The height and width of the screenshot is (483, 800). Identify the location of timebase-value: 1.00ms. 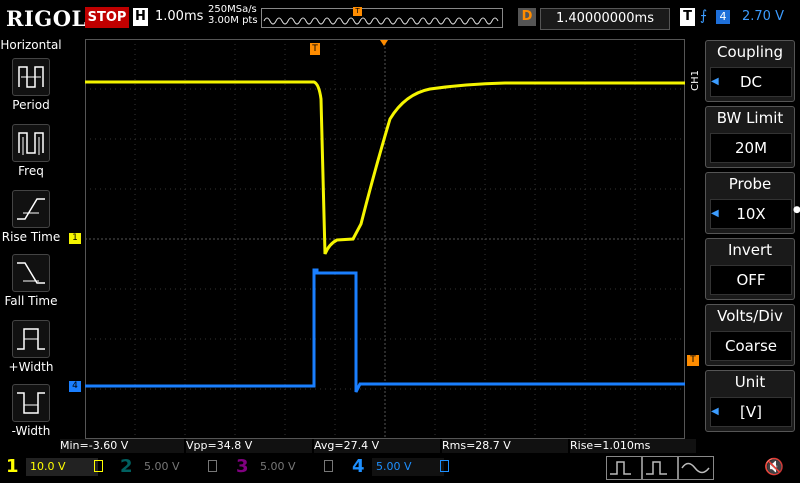
(179, 16).